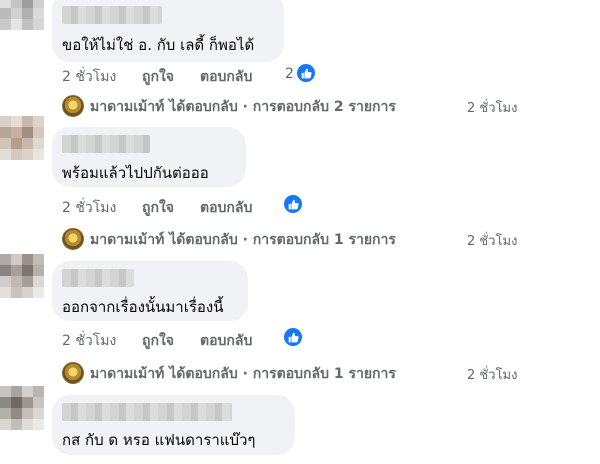 The width and height of the screenshot is (600, 464). I want to click on reaction-count: 2, so click(289, 74).